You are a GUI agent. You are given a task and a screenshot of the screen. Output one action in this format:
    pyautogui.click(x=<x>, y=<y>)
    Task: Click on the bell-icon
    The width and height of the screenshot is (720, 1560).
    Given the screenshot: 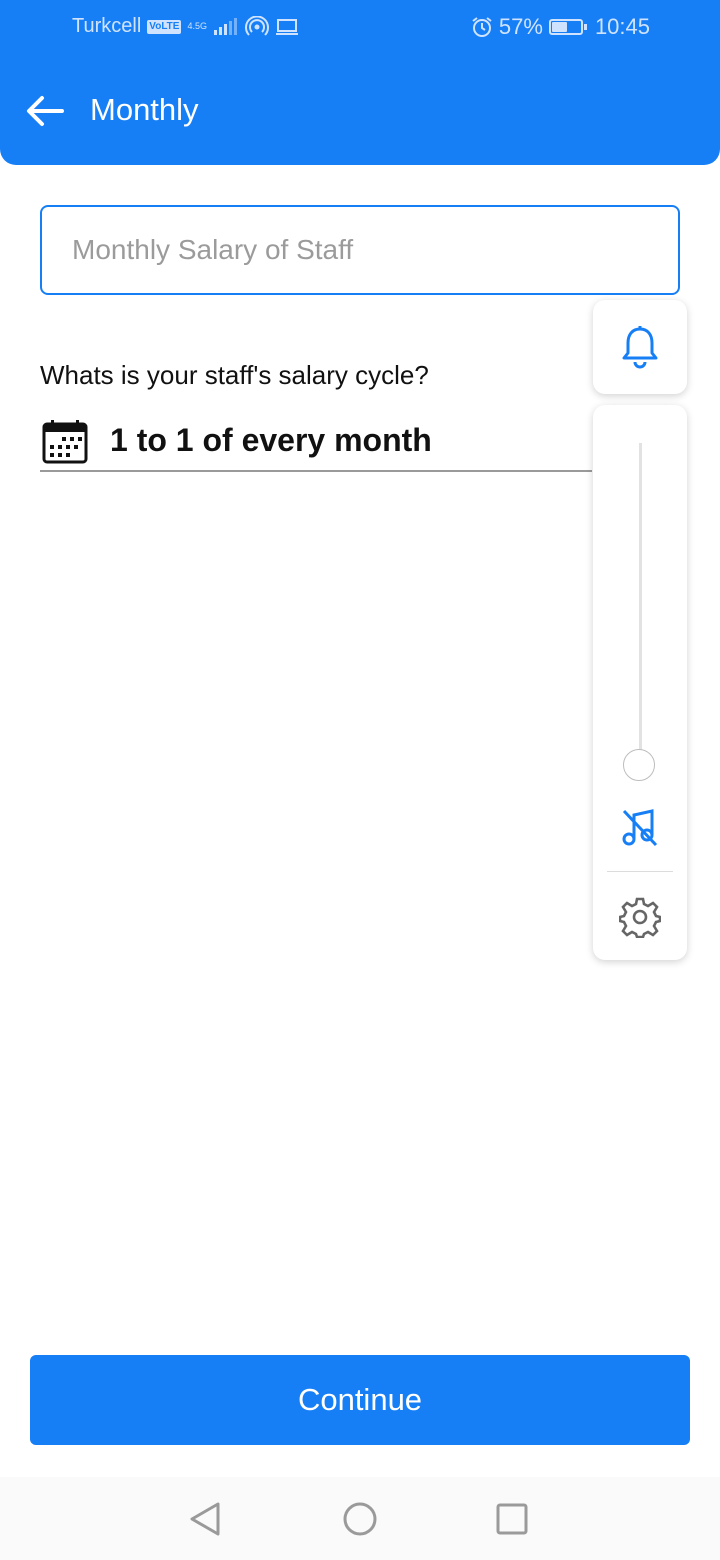 What is the action you would take?
    pyautogui.click(x=640, y=347)
    